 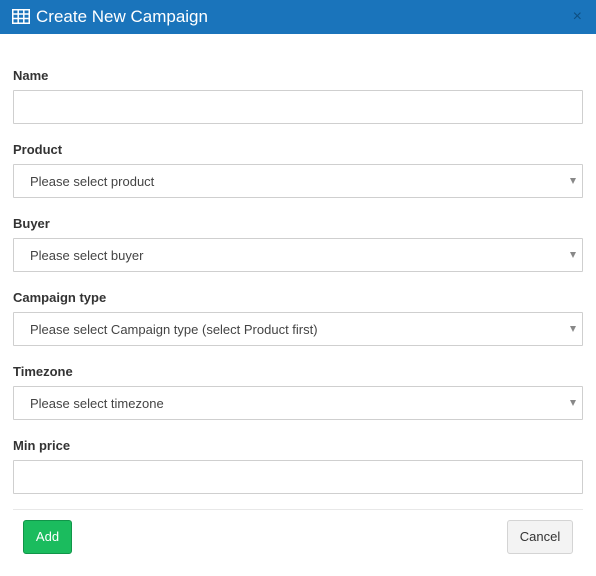 What do you see at coordinates (298, 181) in the screenshot?
I see `product-select: Please select product` at bounding box center [298, 181].